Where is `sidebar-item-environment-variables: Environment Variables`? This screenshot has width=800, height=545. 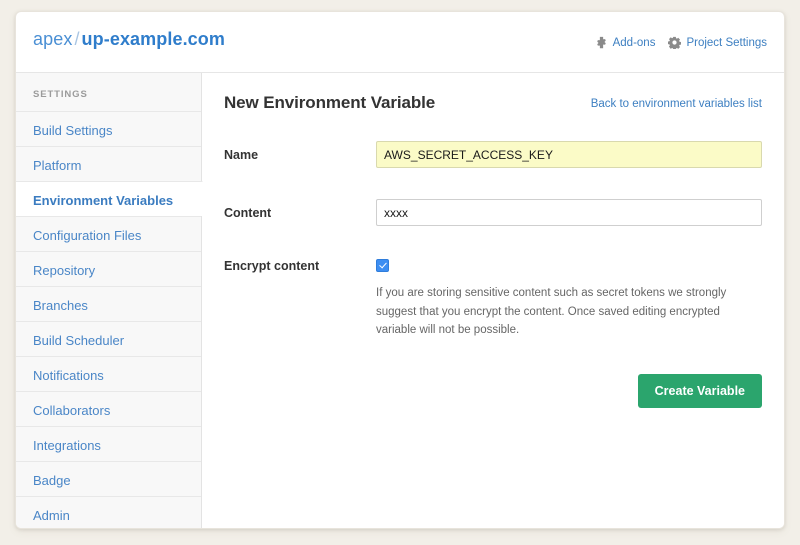 sidebar-item-environment-variables: Environment Variables is located at coordinates (109, 198).